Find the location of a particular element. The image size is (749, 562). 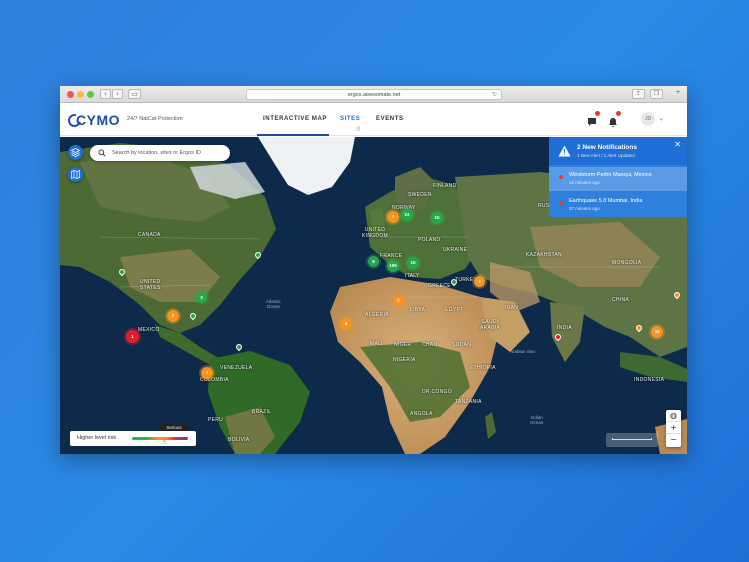

map-cluster-west-africa: 4 is located at coordinates (346, 324).